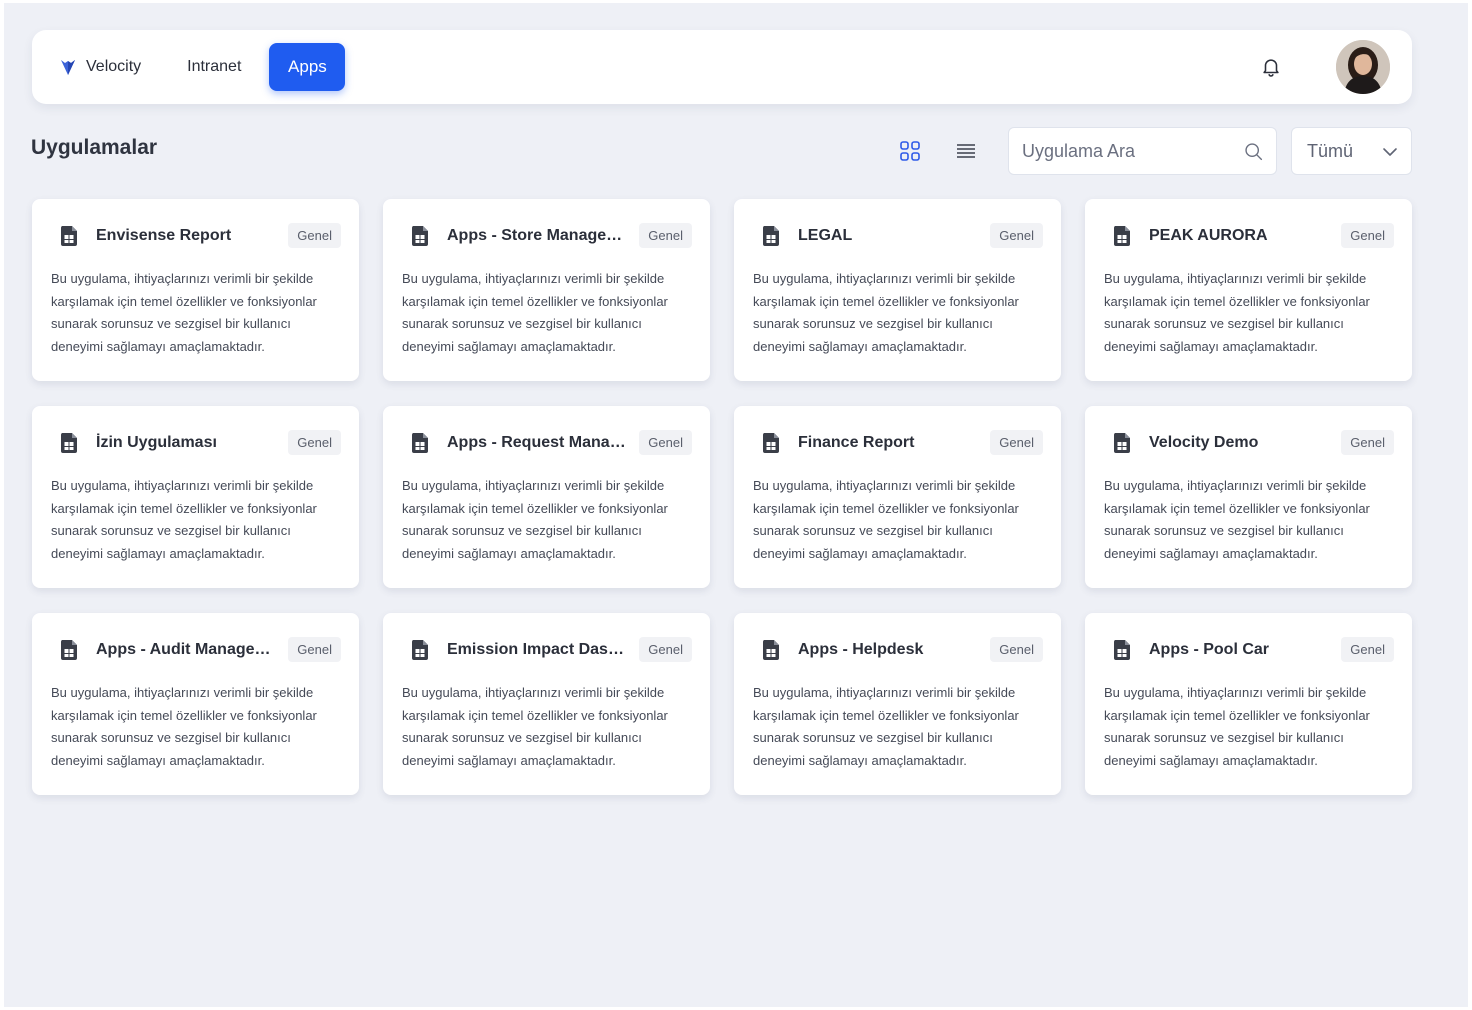  What do you see at coordinates (1253, 151) in the screenshot?
I see `search-icon` at bounding box center [1253, 151].